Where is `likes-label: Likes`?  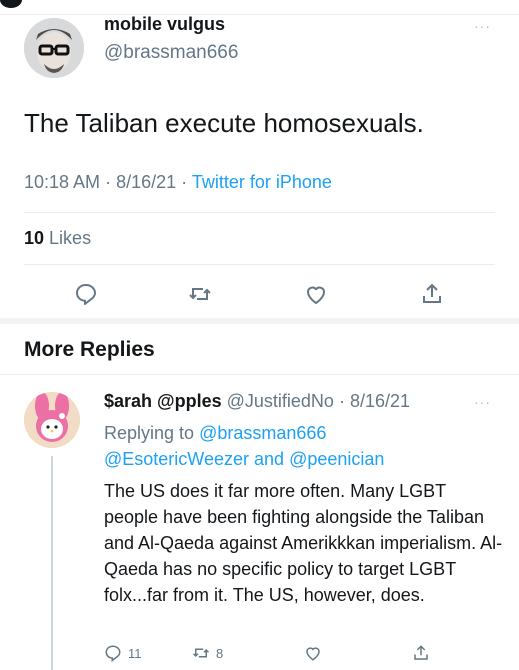 likes-label: Likes is located at coordinates (70, 238).